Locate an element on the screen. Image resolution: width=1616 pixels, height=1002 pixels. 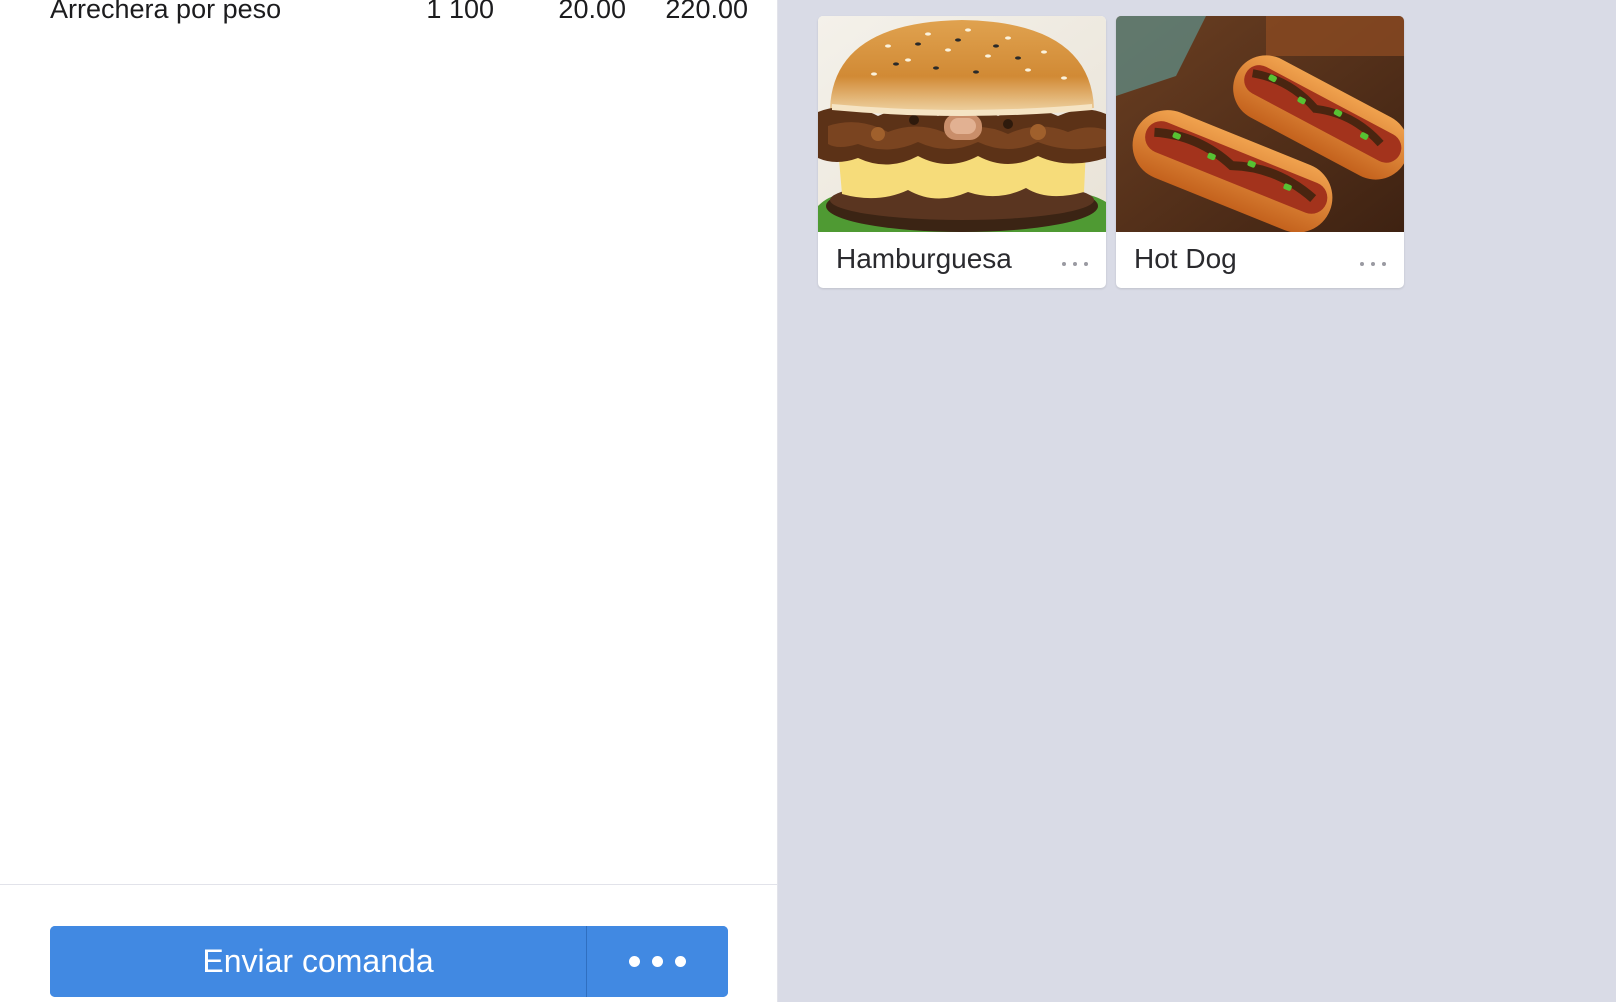
order-item-total: 220.00 is located at coordinates (706, 12).